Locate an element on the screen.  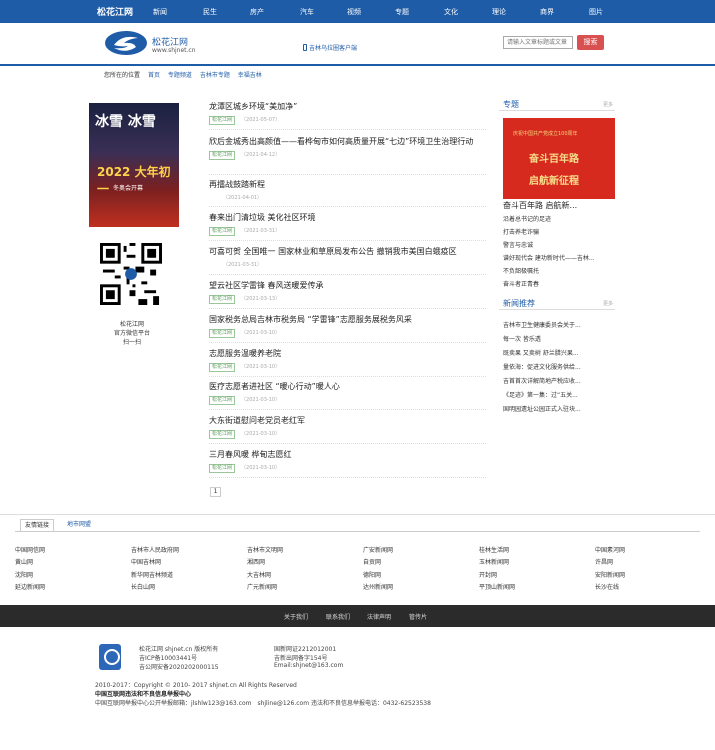
list-item: 不负韶极嘱托 is located at coordinates (559, 271).